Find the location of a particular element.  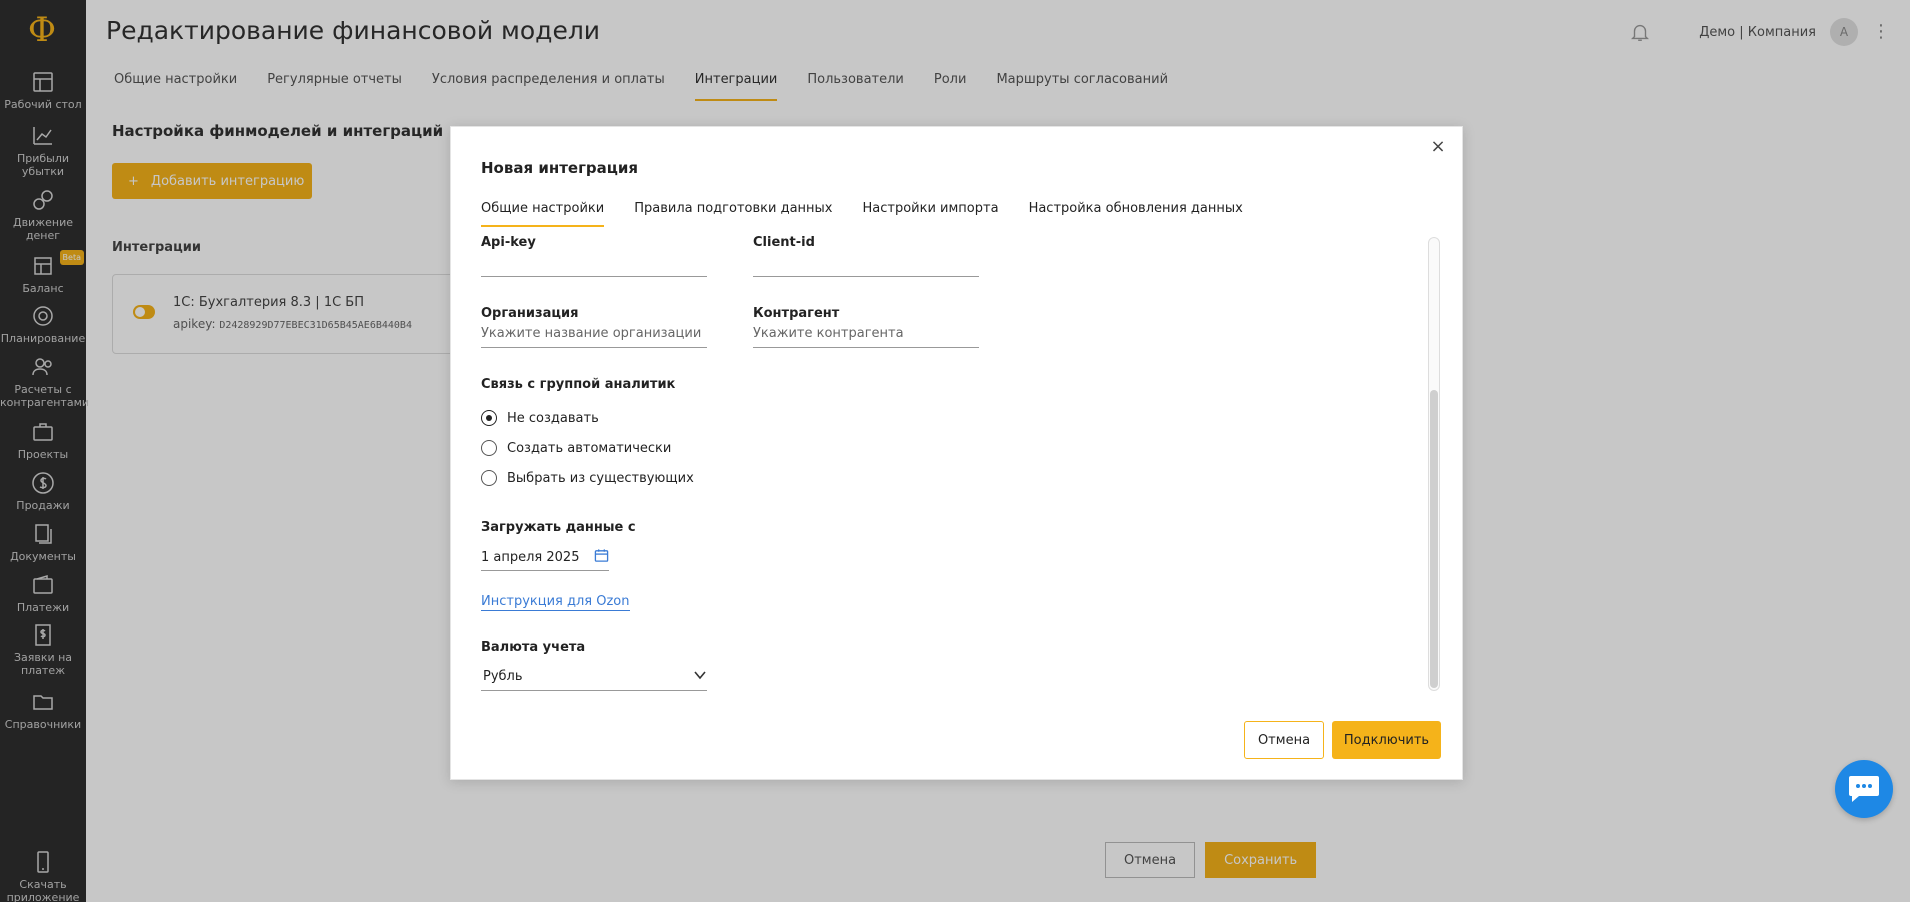

modal-tab-import: Настройки импорта is located at coordinates (931, 214).